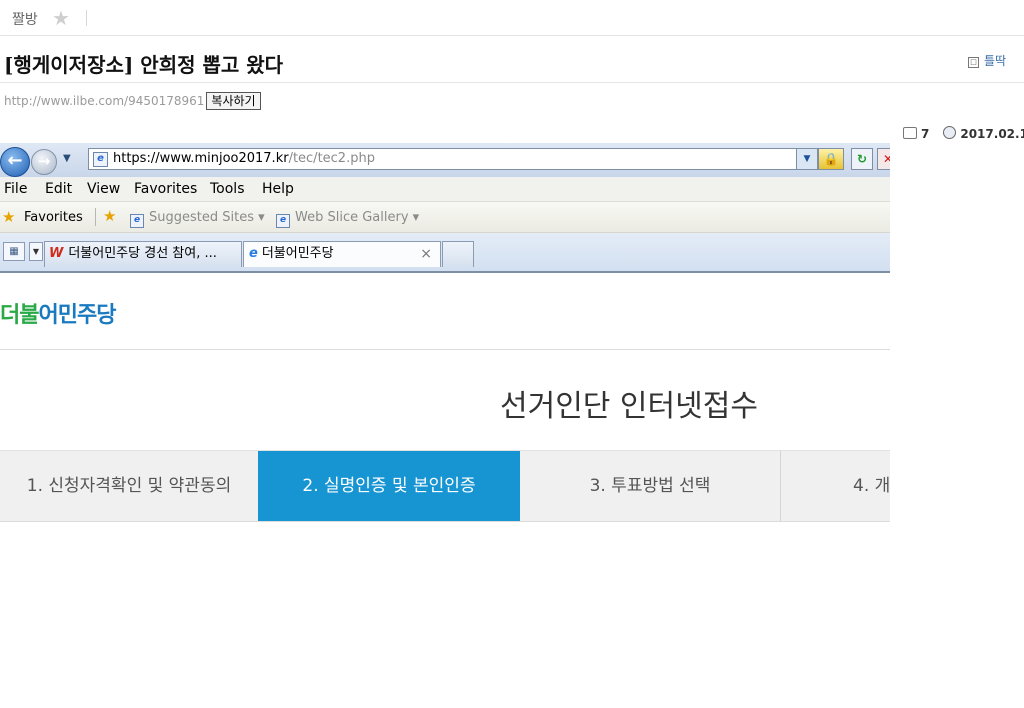  Describe the element at coordinates (58, 189) in the screenshot. I see `menu-edit: Edit` at that location.